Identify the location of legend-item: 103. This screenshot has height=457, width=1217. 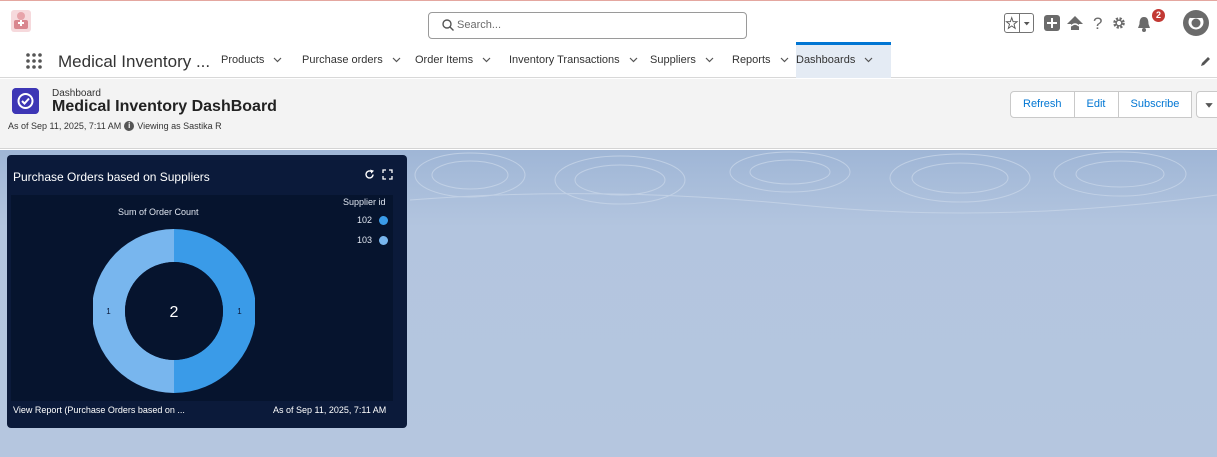
(373, 240).